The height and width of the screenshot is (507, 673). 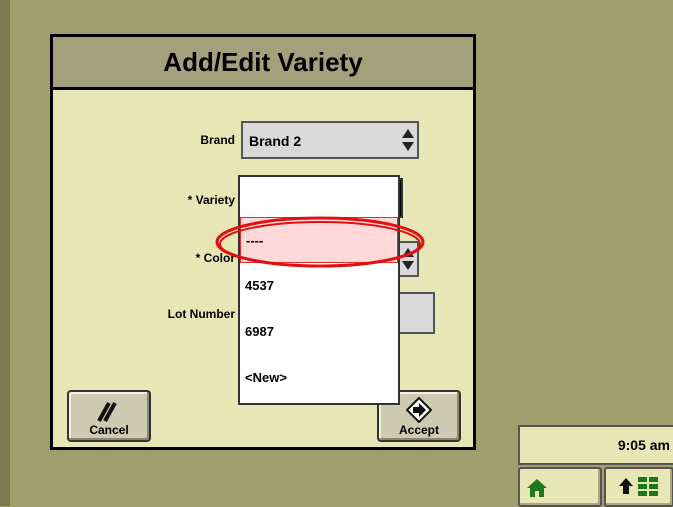 What do you see at coordinates (275, 141) in the screenshot?
I see `brand-value: Brand 2` at bounding box center [275, 141].